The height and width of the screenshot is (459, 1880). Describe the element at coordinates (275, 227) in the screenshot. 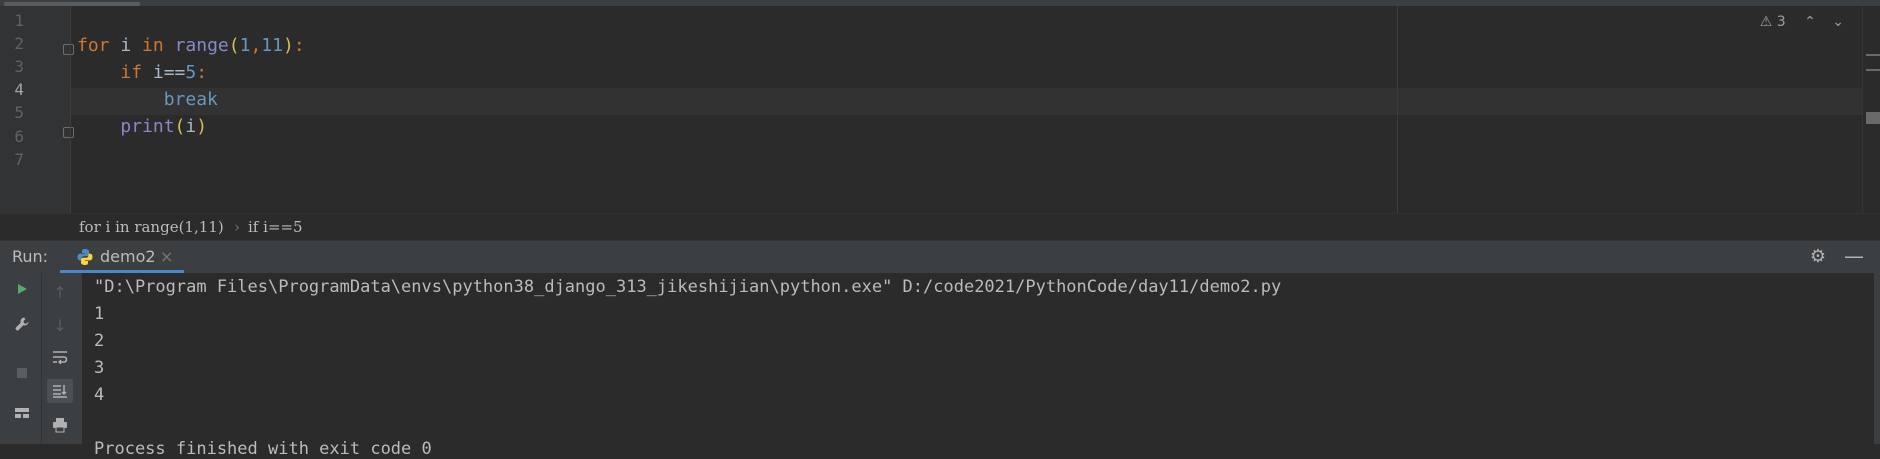

I see `breadcrumb-item-if: if i==5` at that location.